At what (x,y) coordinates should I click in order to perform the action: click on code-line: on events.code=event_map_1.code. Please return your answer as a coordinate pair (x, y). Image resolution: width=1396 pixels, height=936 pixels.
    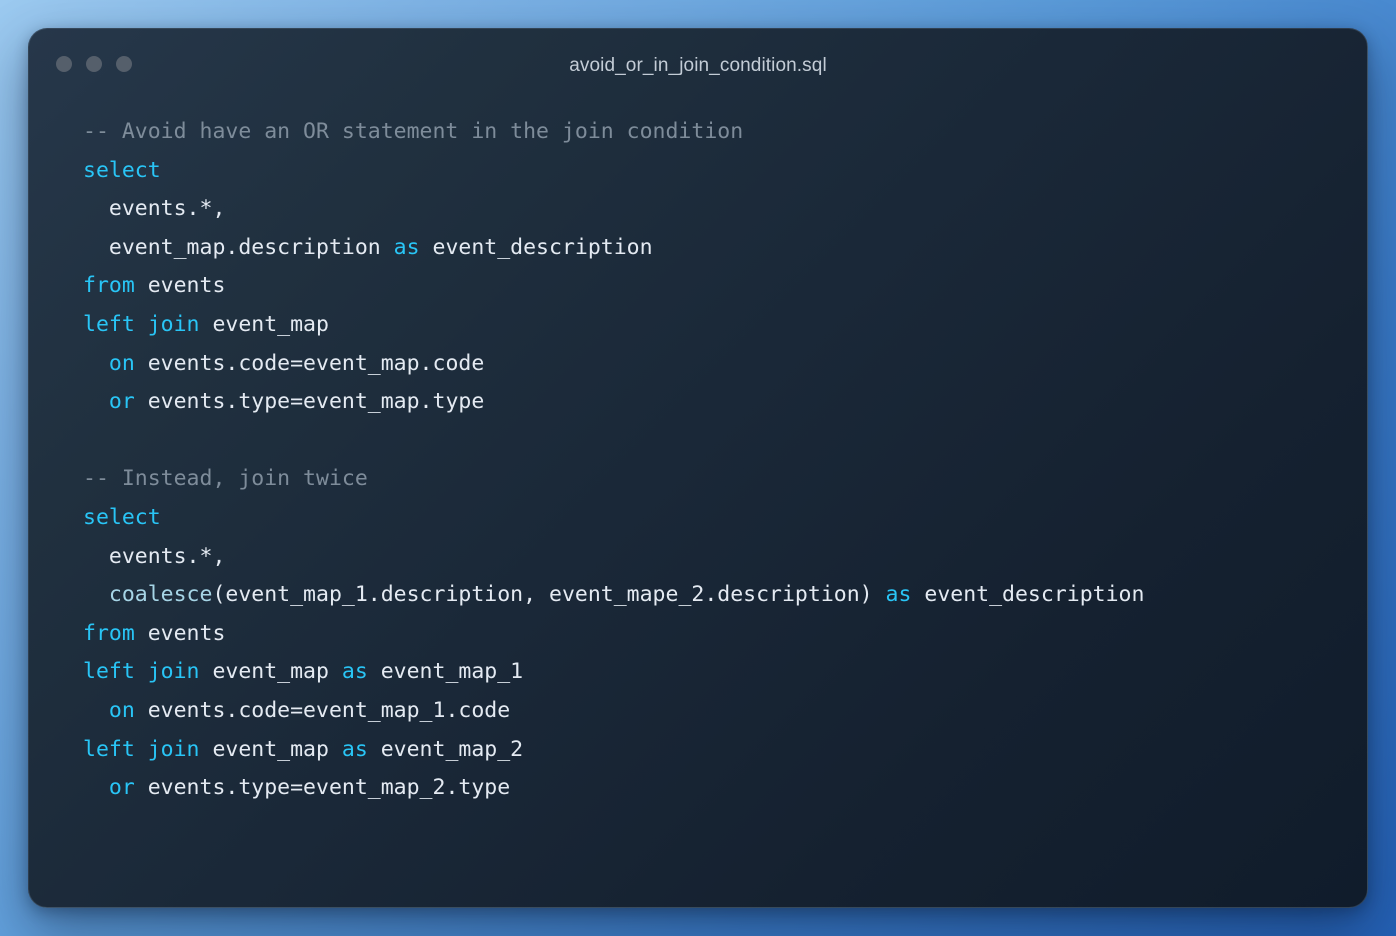
    Looking at the image, I should click on (725, 711).